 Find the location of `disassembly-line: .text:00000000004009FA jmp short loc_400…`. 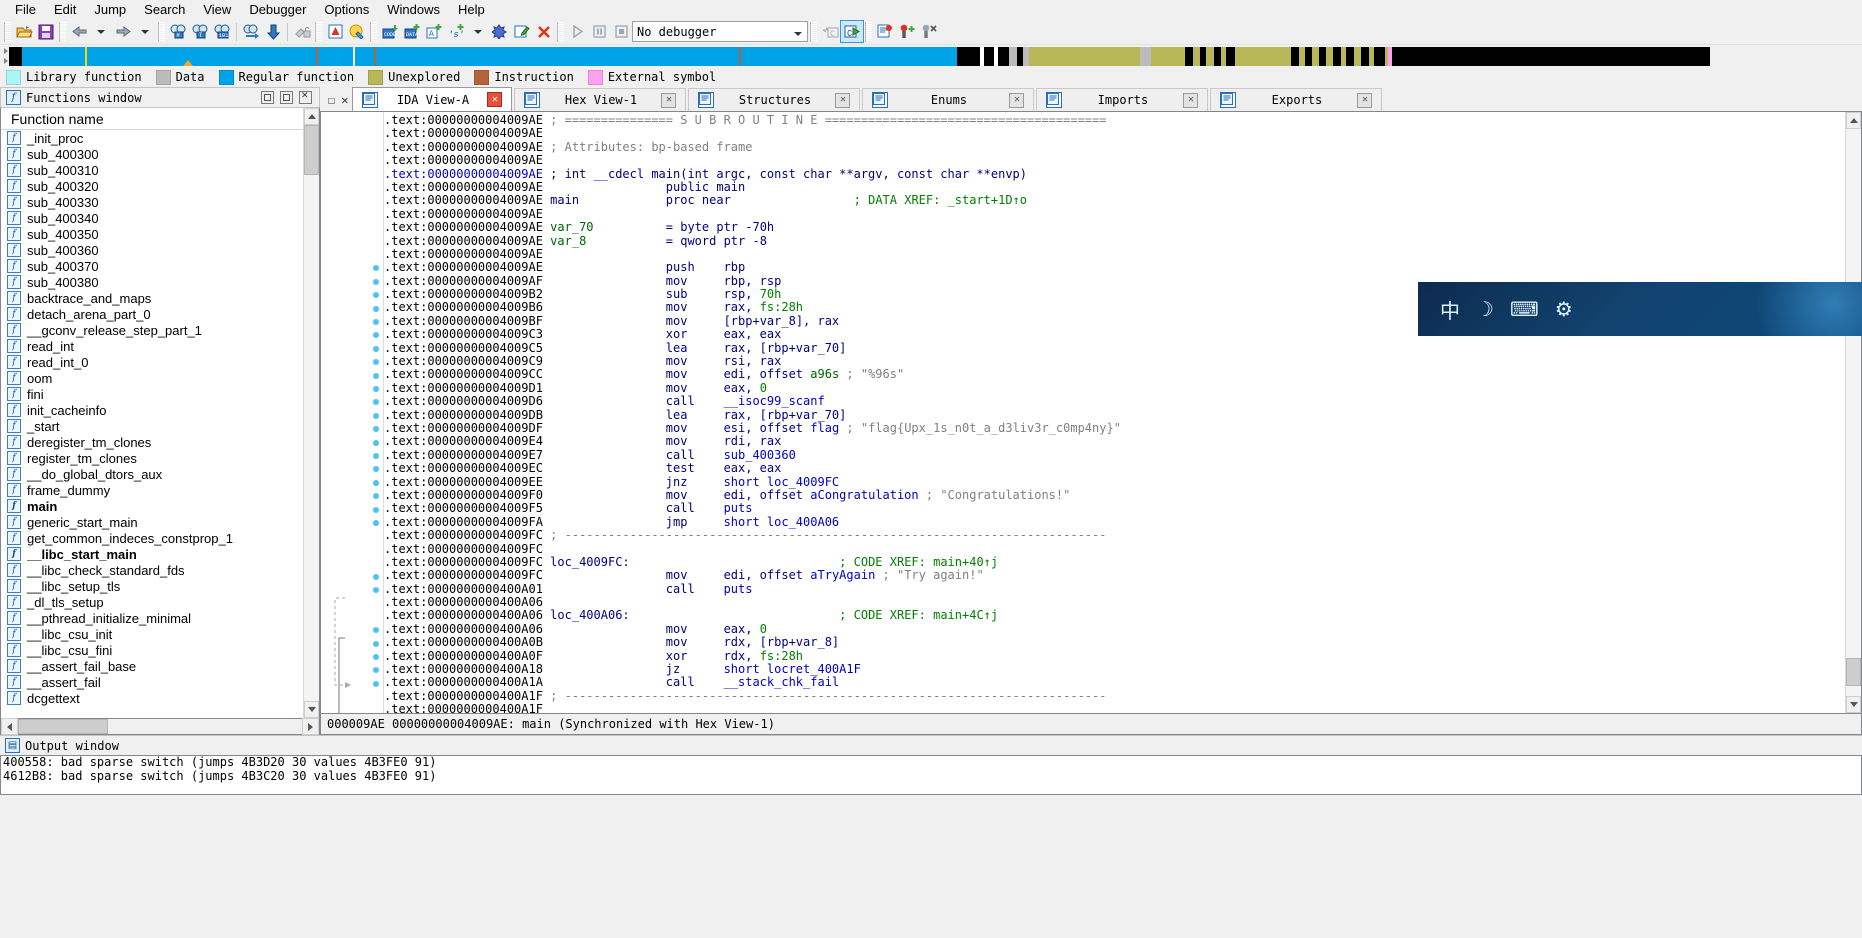

disassembly-line: .text:00000000004009FA jmp short loc_400… is located at coordinates (1114, 522).